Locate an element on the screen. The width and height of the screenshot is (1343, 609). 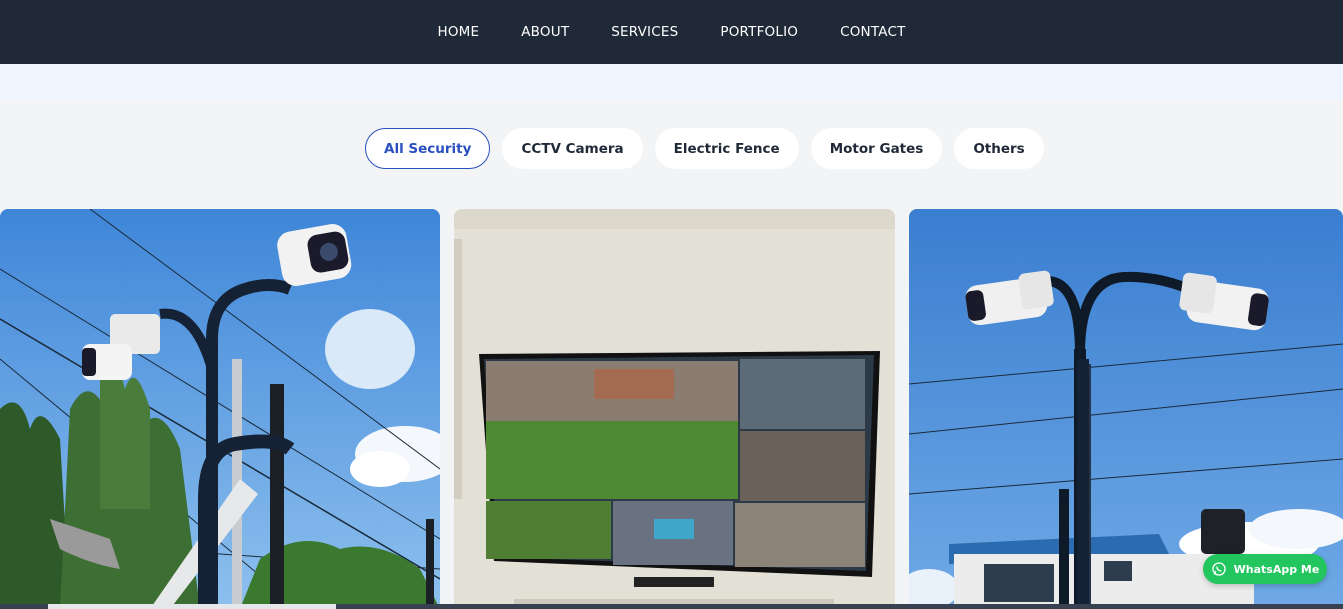
filter-all-security: All Security is located at coordinates (428, 148).